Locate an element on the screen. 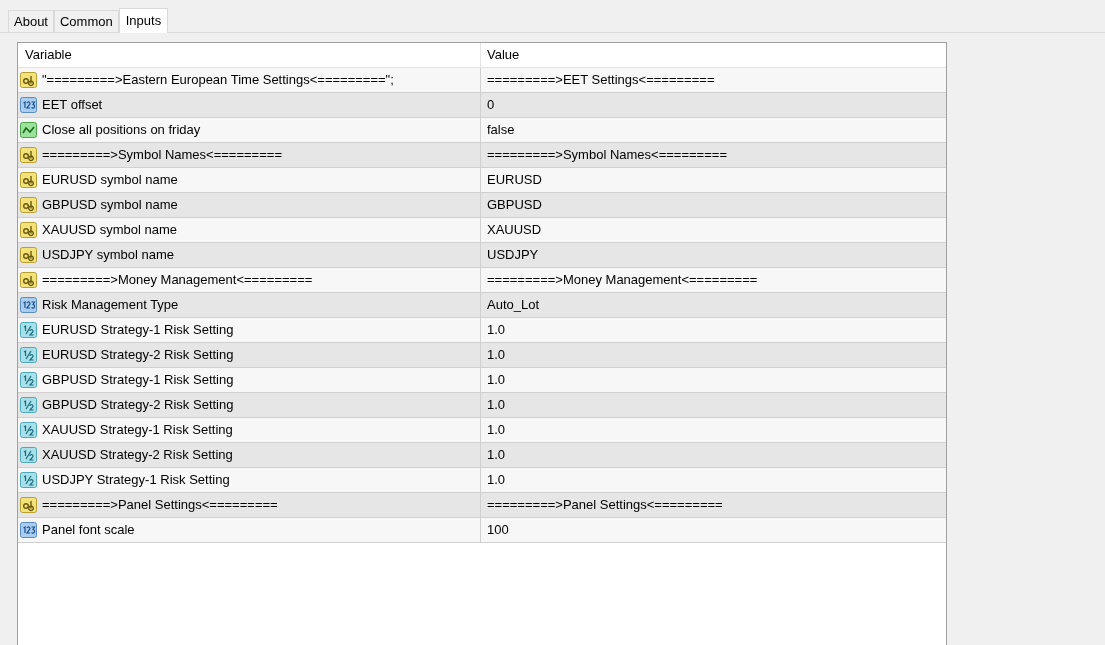  toggle-type-icon is located at coordinates (29, 130).